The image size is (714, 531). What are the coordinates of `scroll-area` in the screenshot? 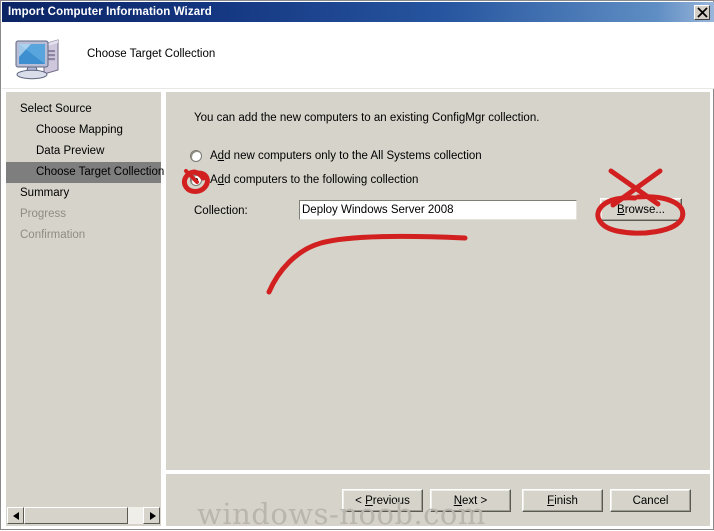 It's located at (83, 512).